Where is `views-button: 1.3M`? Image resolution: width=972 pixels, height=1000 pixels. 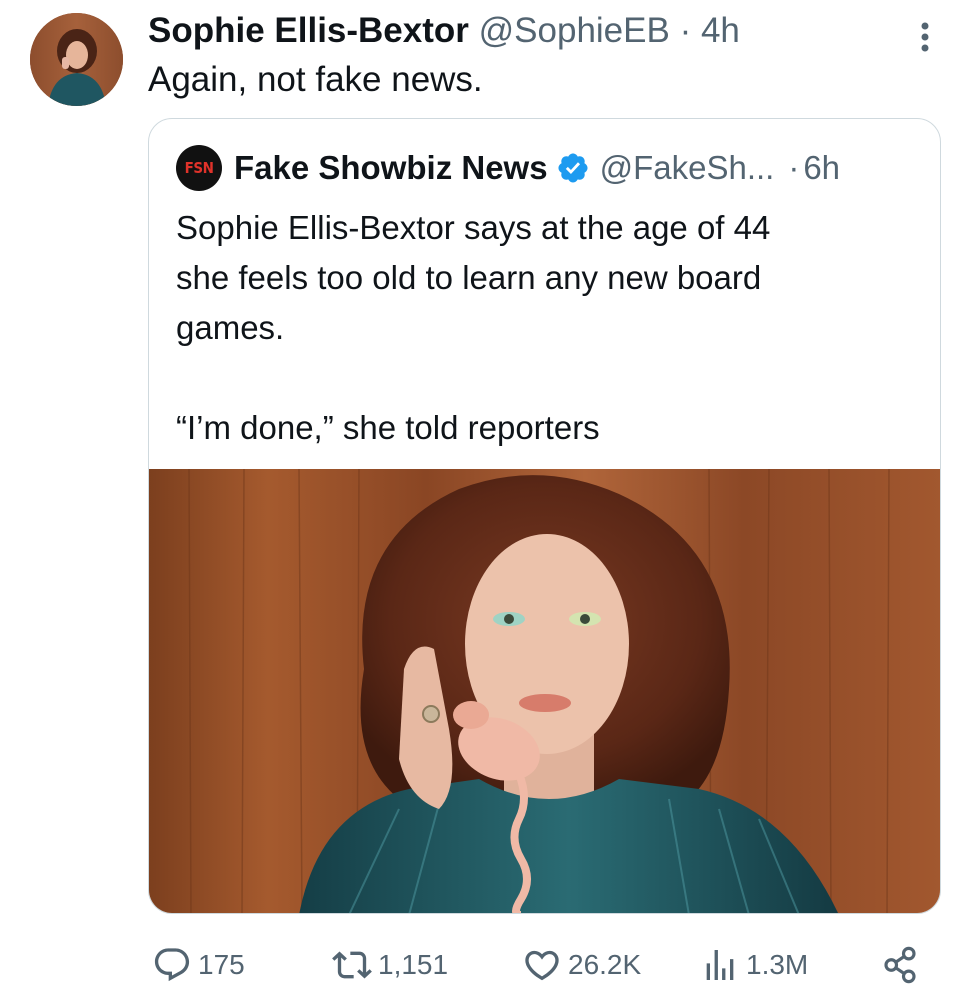 views-button: 1.3M is located at coordinates (753, 965).